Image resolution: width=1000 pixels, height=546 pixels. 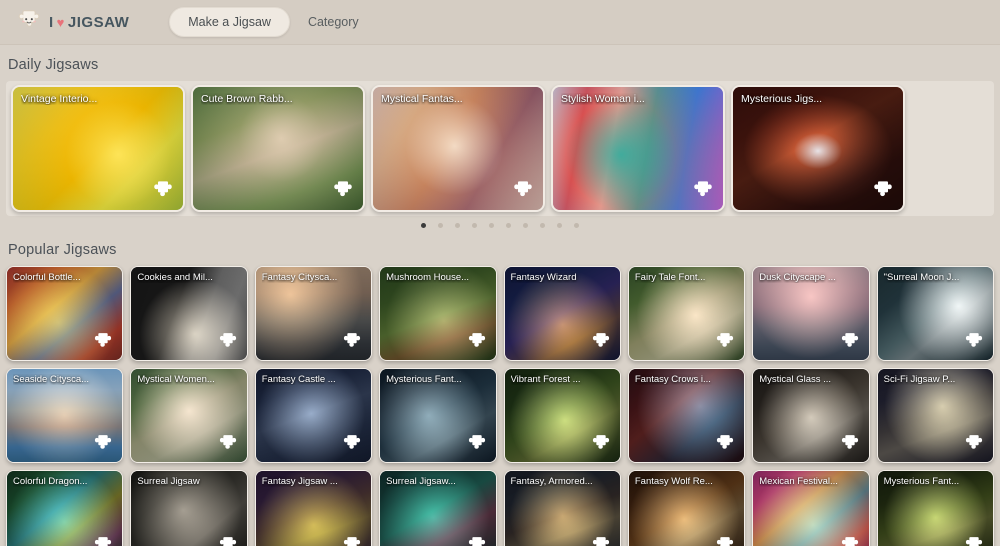 I want to click on main-nav: Make a Jigsaw Category, so click(x=265, y=22).